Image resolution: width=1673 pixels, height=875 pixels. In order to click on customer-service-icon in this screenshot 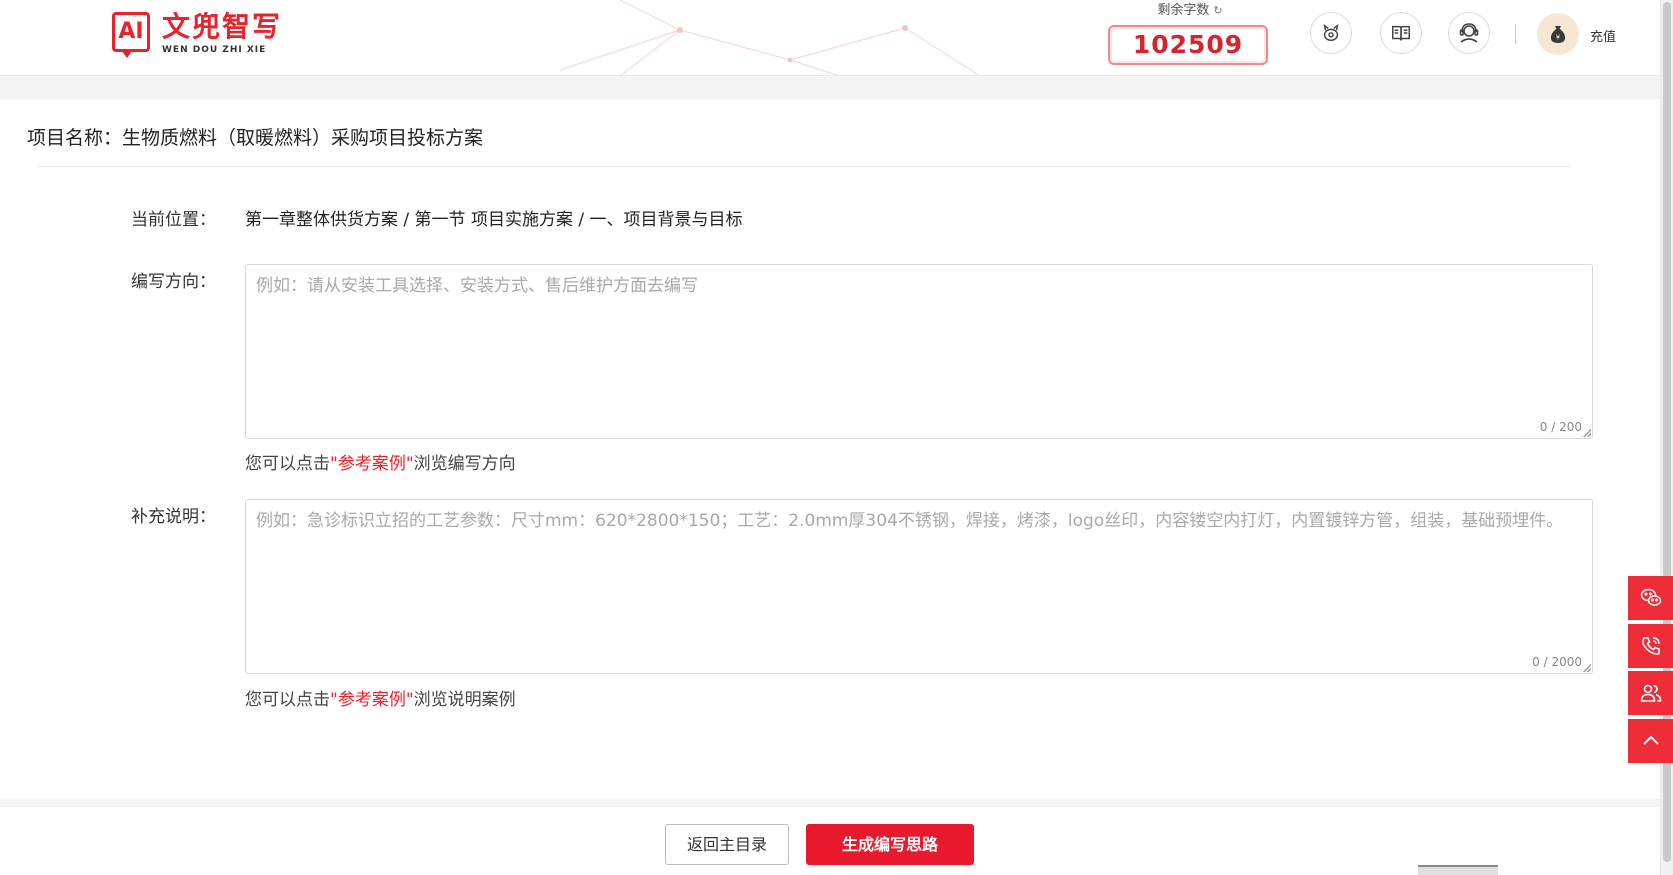, I will do `click(1469, 33)`.